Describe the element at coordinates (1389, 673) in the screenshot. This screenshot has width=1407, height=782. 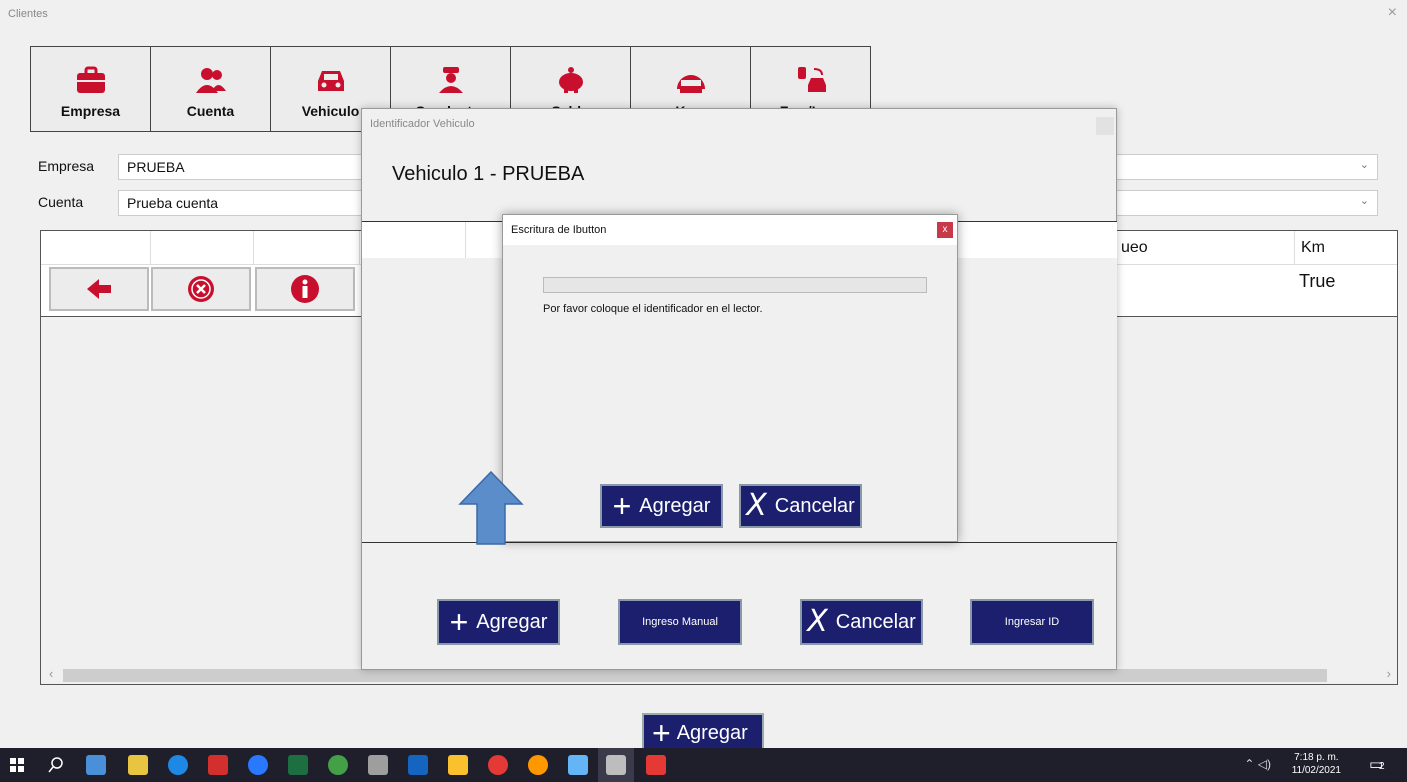
I see `scroll-right-icon: ›` at that location.